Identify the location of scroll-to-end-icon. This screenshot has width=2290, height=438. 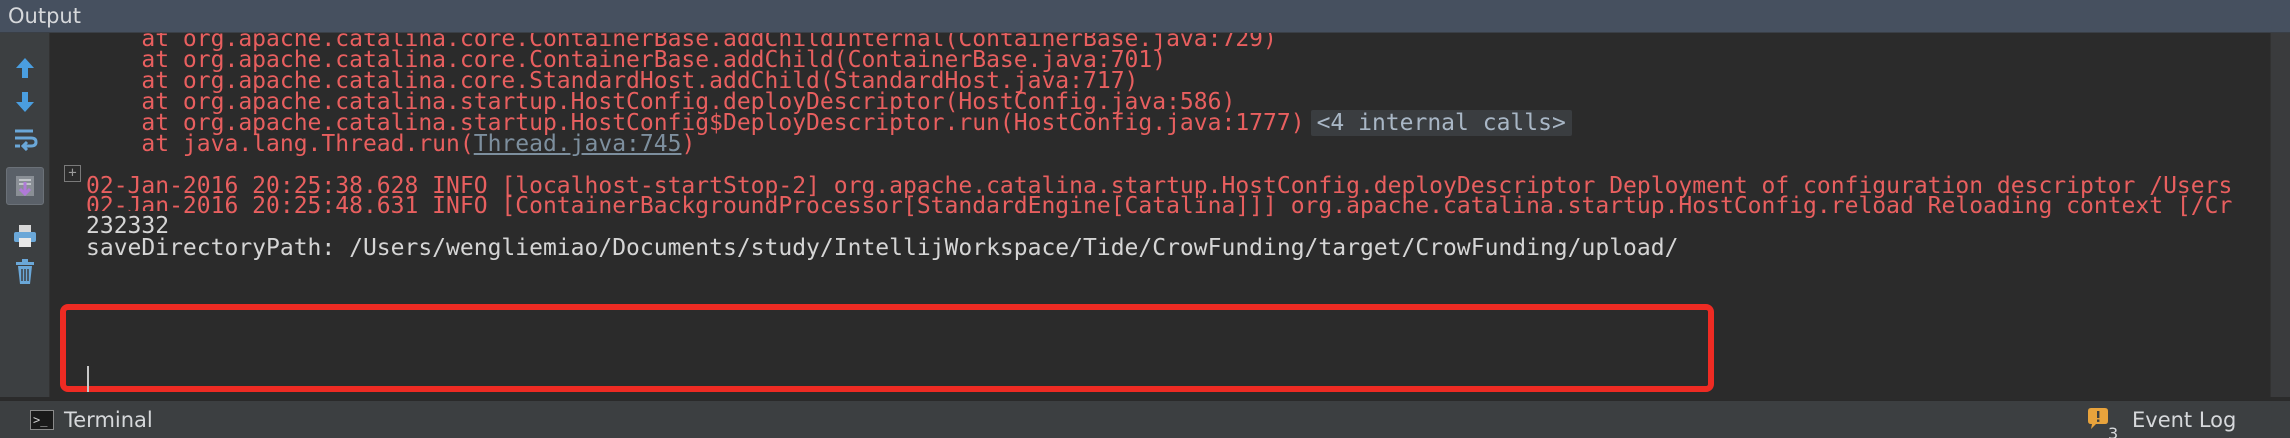
(25, 186).